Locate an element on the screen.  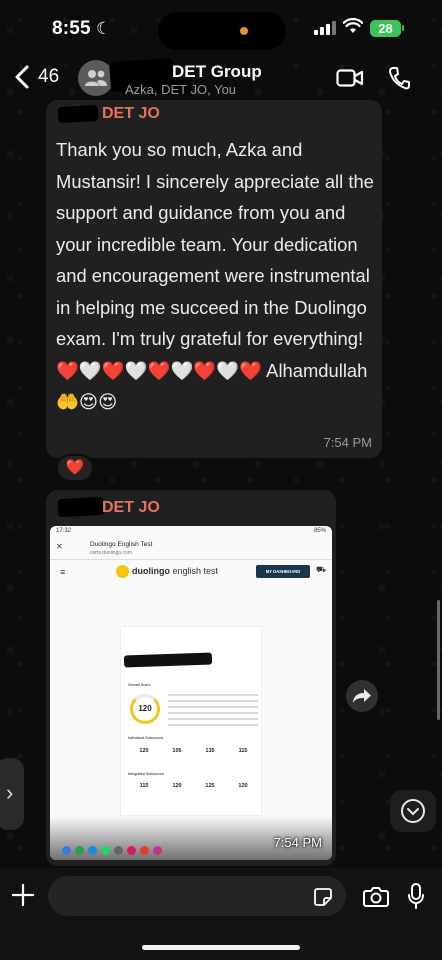
screenshot-text-lines is located at coordinates (213, 712).